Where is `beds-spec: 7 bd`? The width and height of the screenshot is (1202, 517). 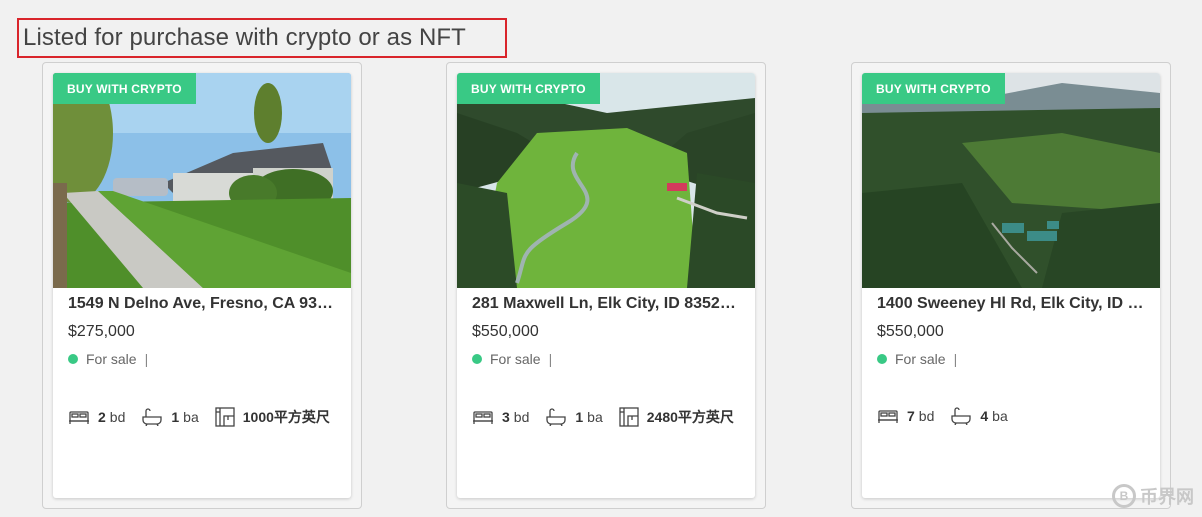
beds-spec: 7 bd is located at coordinates (905, 416).